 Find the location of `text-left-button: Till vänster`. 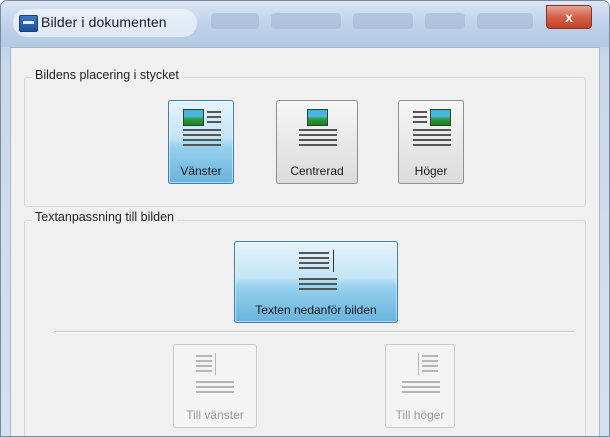

text-left-button: Till vänster is located at coordinates (215, 386).